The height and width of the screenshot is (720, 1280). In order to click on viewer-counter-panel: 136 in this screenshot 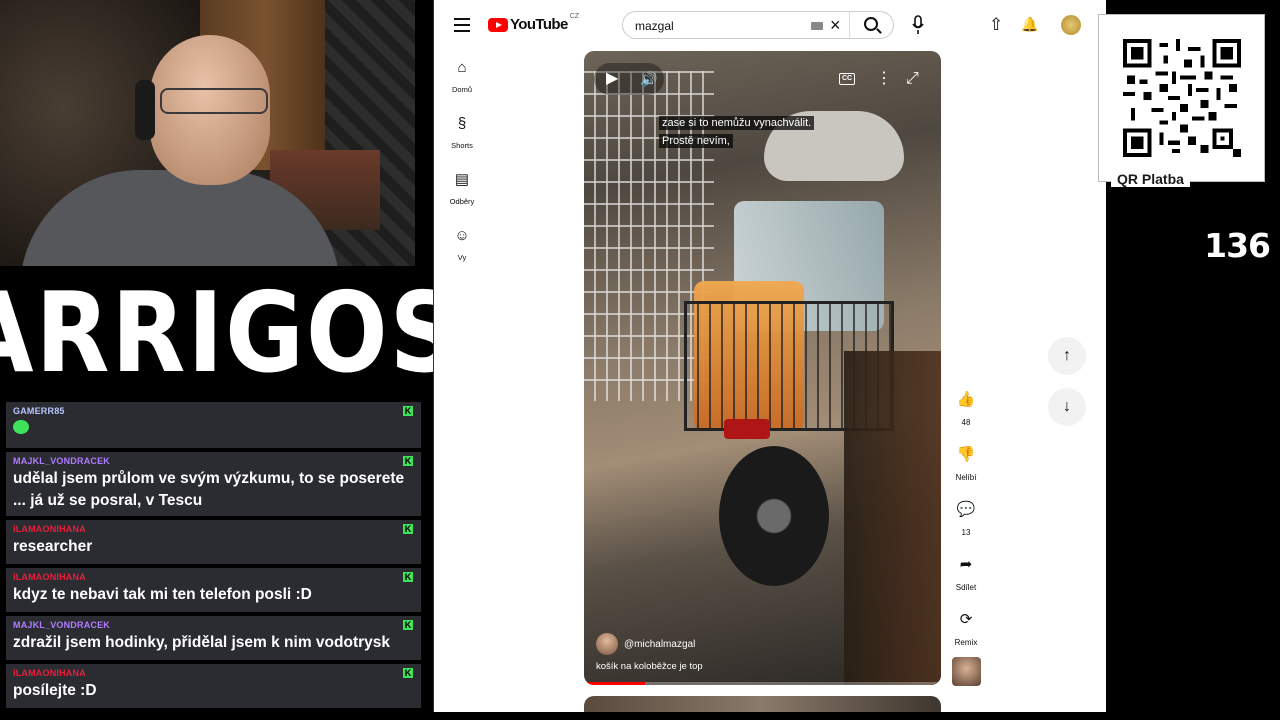, I will do `click(1193, 460)`.